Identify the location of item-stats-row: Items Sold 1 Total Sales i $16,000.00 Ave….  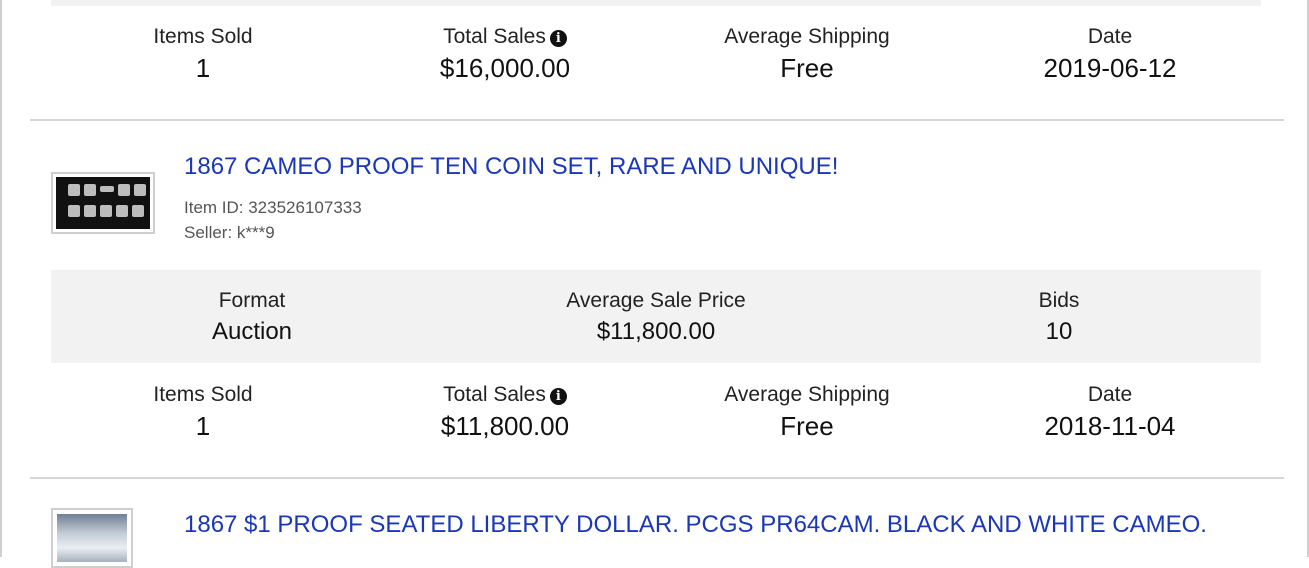
(656, 58).